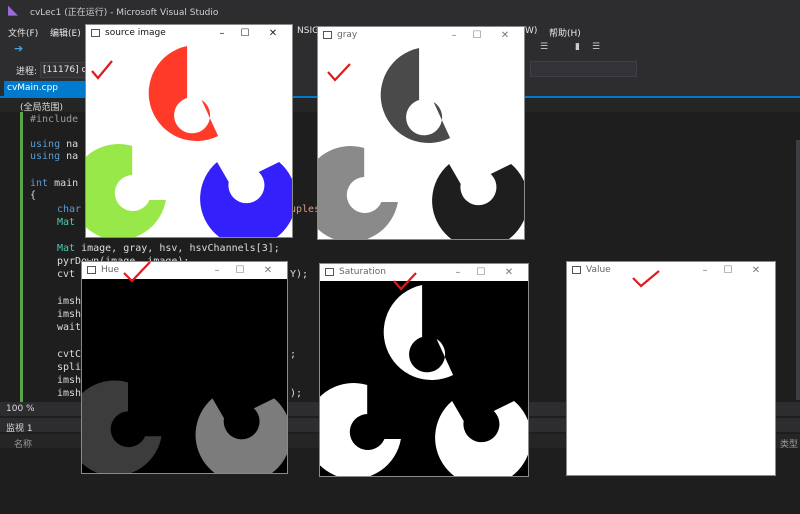 The width and height of the screenshot is (800, 514). What do you see at coordinates (13, 10) in the screenshot?
I see `visual-studio-logo-icon: ◣` at bounding box center [13, 10].